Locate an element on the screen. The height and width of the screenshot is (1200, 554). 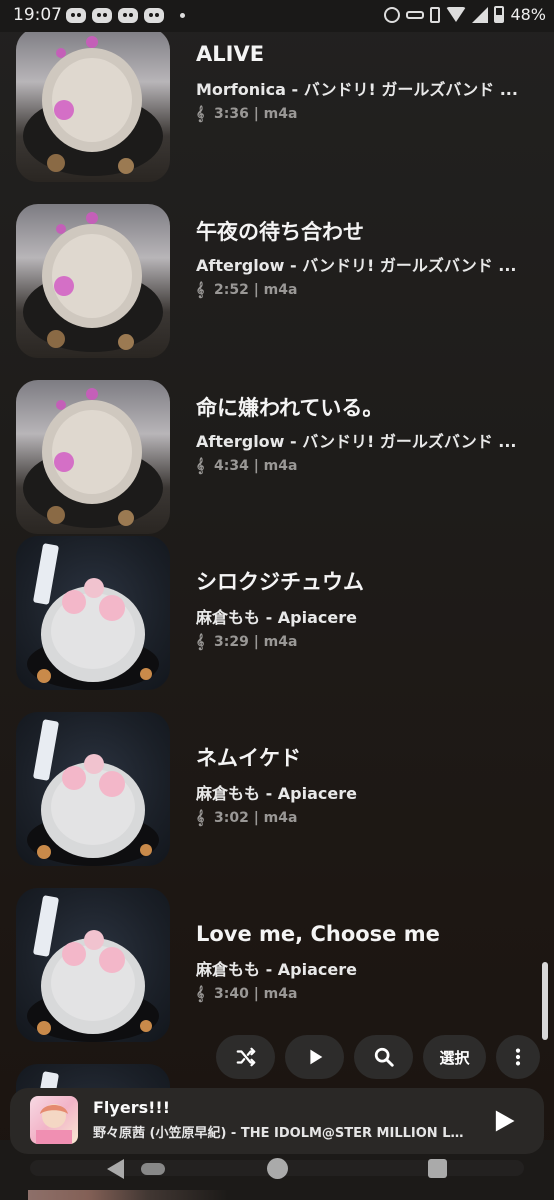
shuffle-button is located at coordinates (245, 1057).